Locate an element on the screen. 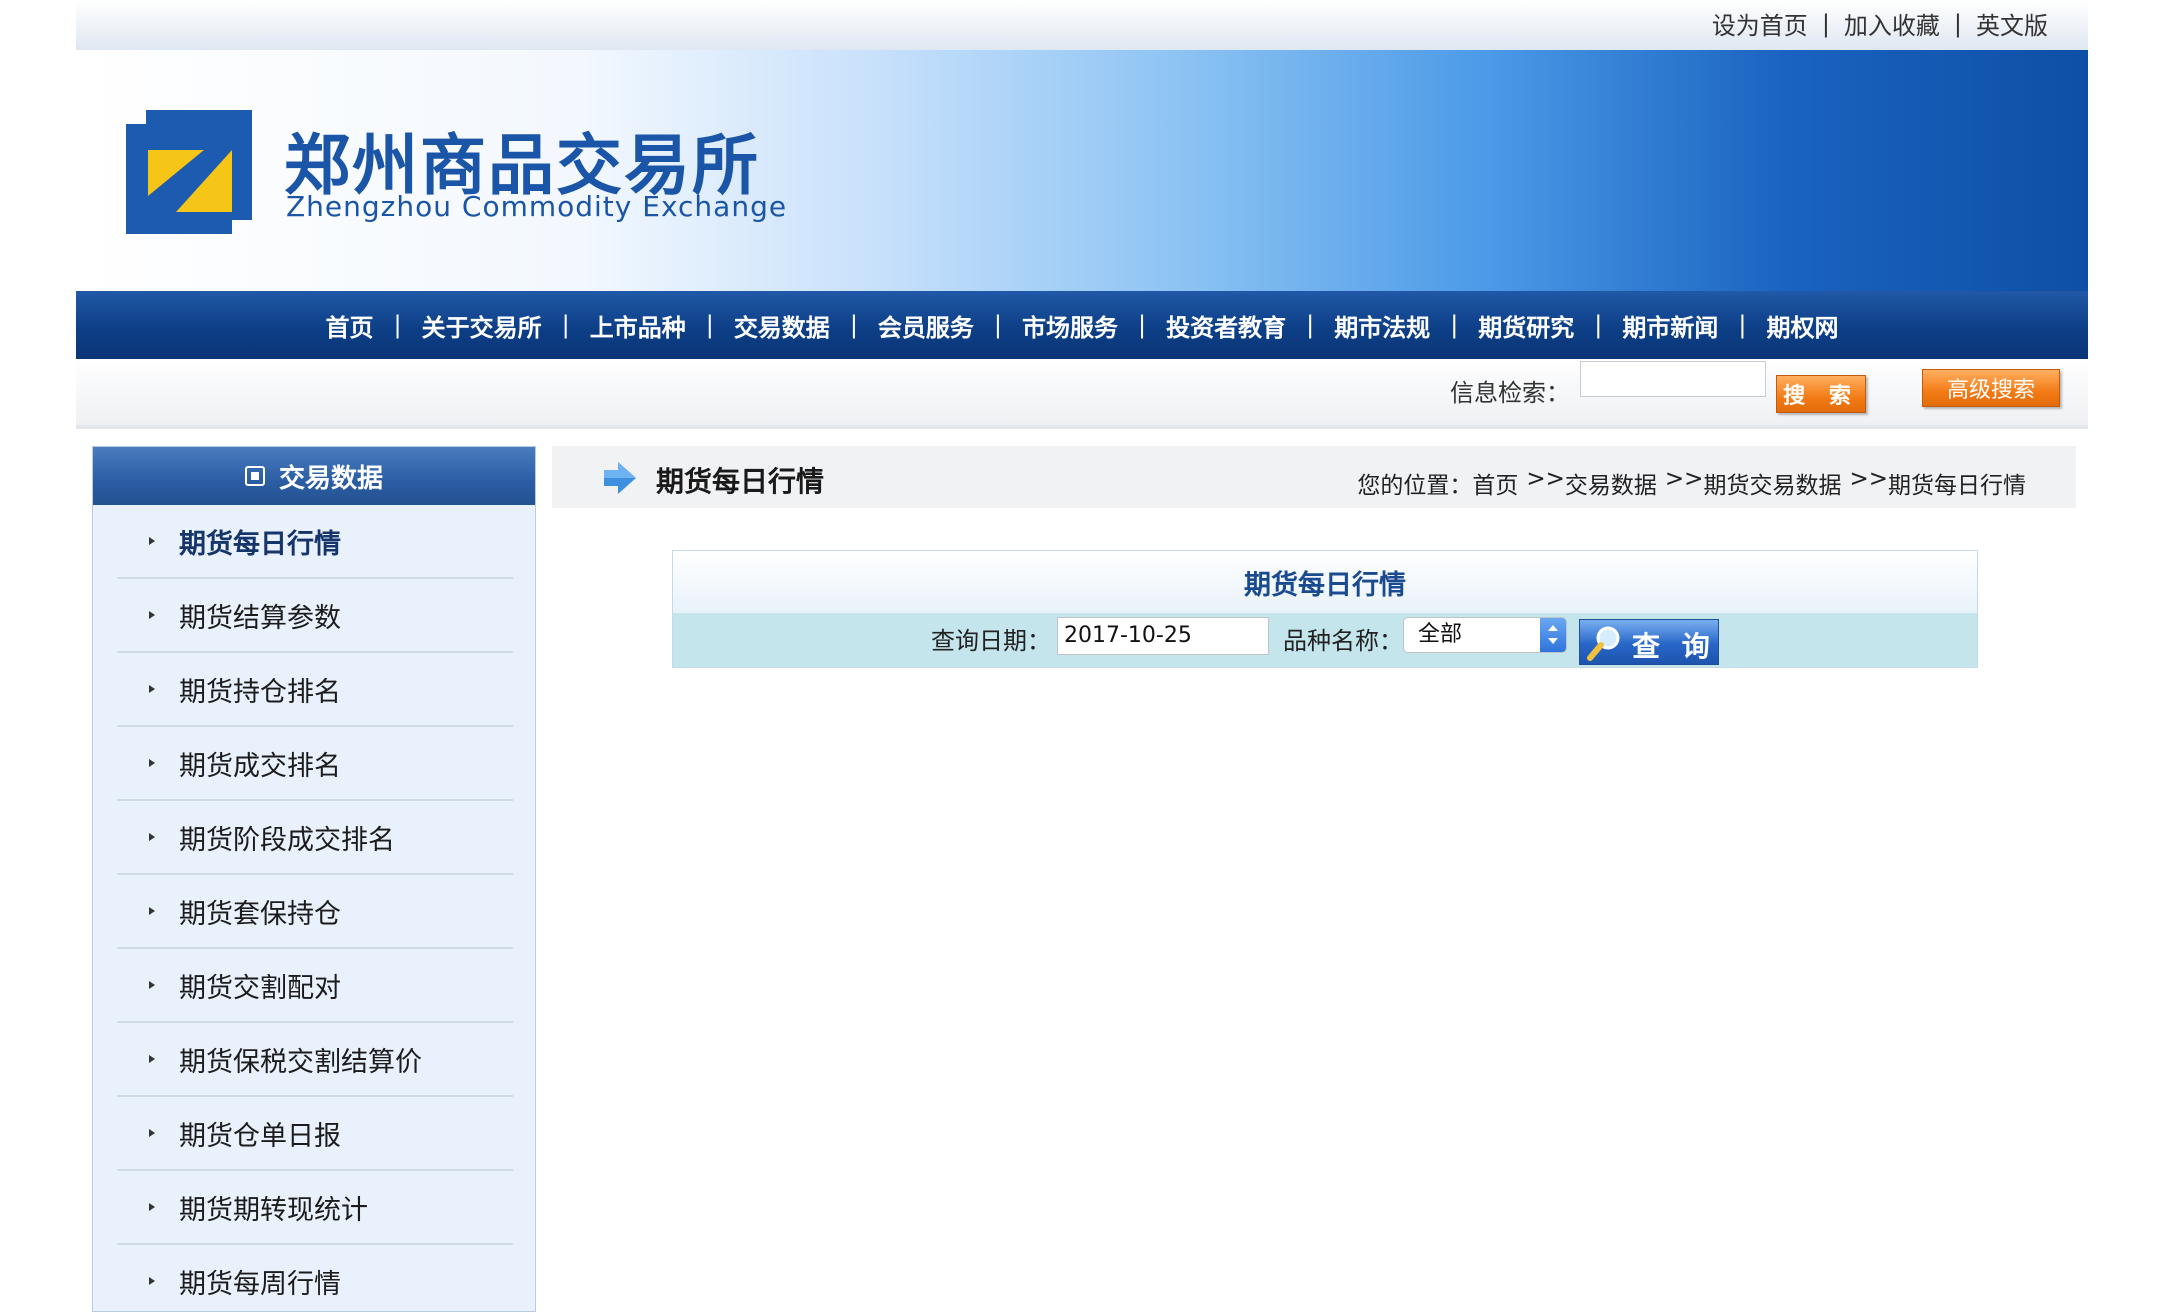  top-links: 设为首页 | 加入收藏 | 英文版 is located at coordinates (1880, 23).